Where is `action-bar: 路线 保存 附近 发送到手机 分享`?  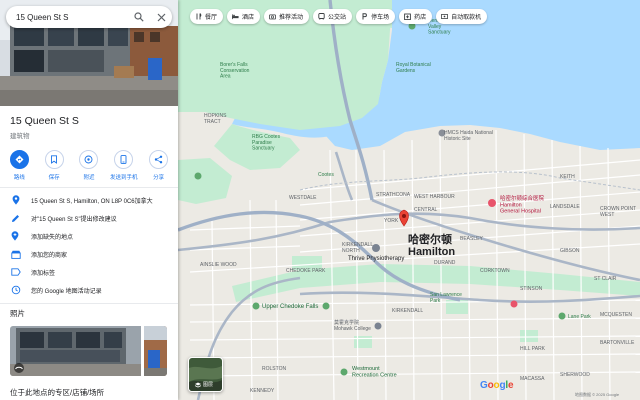
action-bar: 路线 保存 附近 发送到手机 分享 is located at coordinates (89, 163).